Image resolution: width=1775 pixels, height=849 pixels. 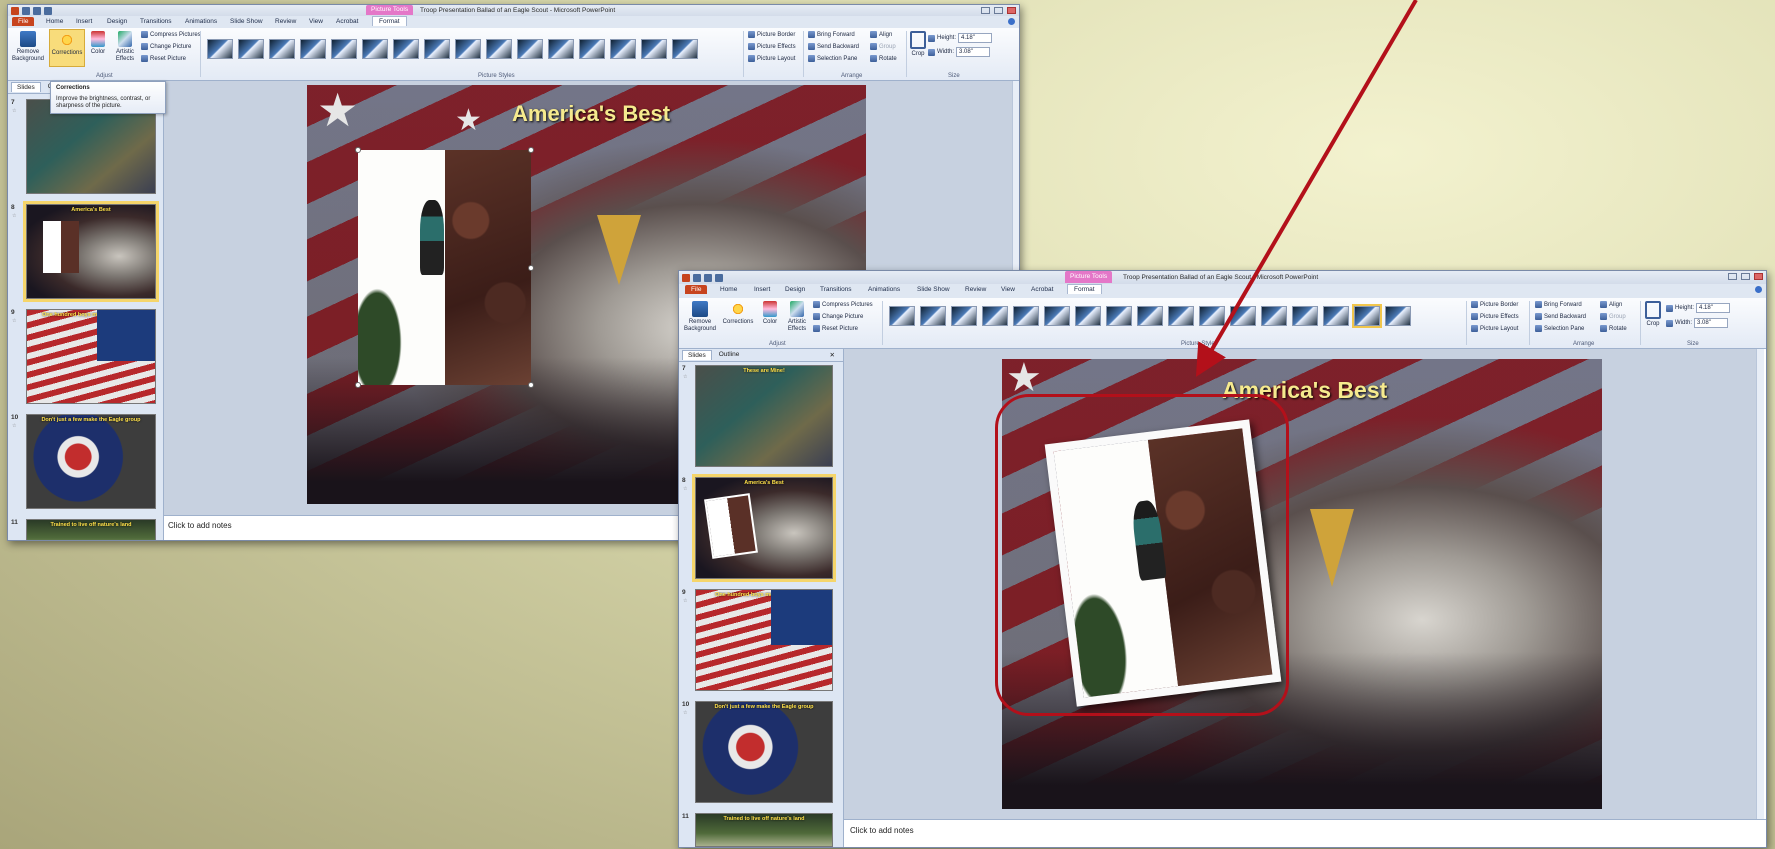 I want to click on remove-background-button: Remove Background, so click(x=28, y=47).